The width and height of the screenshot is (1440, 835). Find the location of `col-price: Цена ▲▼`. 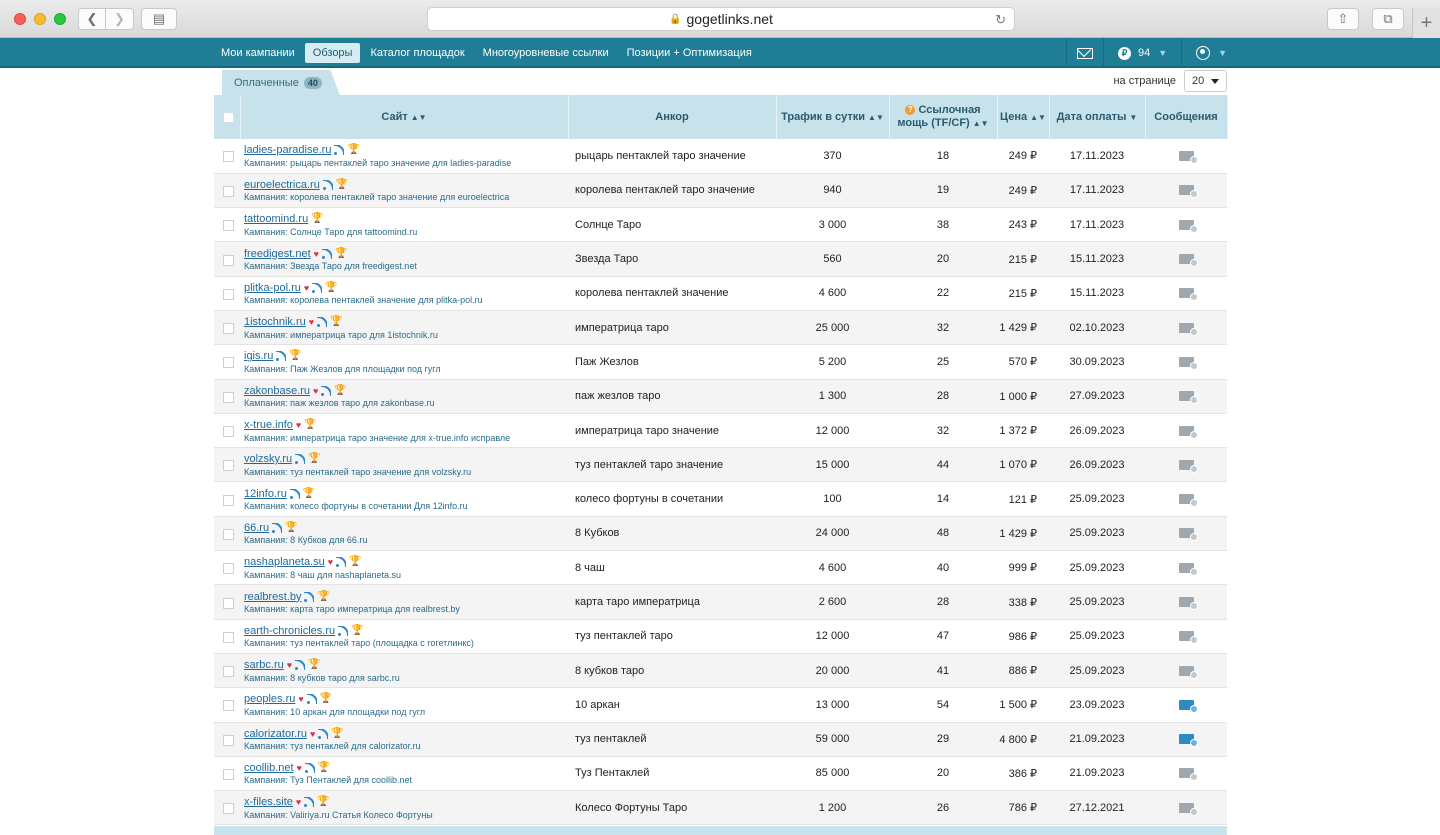

col-price: Цена ▲▼ is located at coordinates (1023, 117).